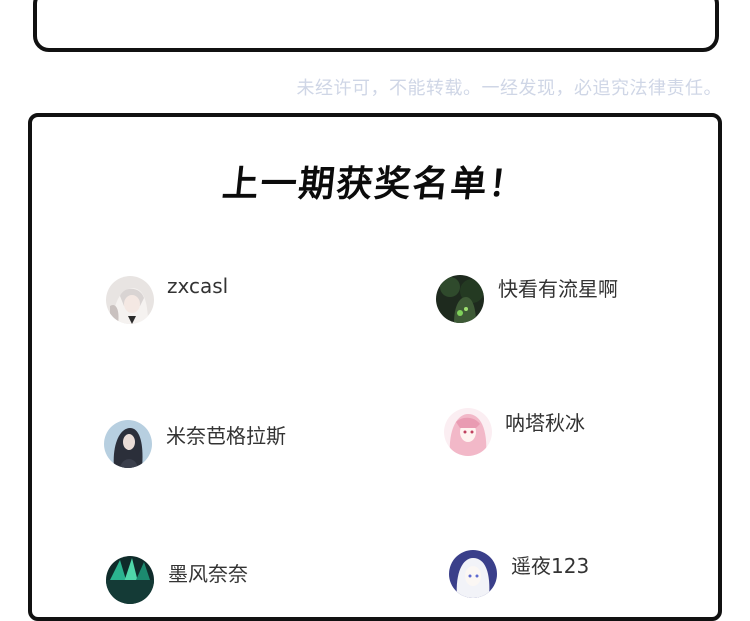 The height and width of the screenshot is (621, 750). What do you see at coordinates (460, 299) in the screenshot?
I see `dark-forest-avatar-icon` at bounding box center [460, 299].